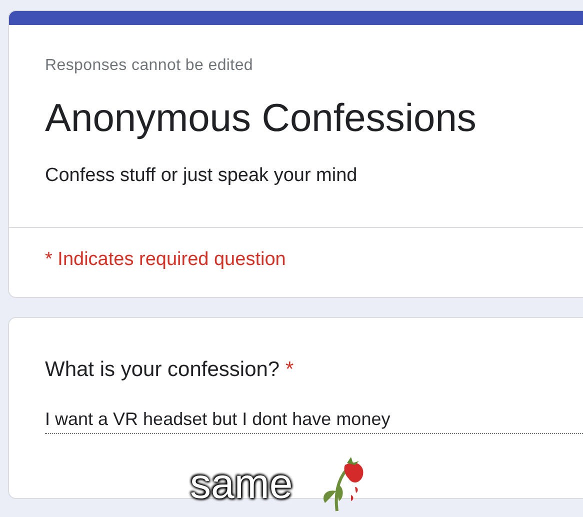 This screenshot has width=583, height=517. What do you see at coordinates (261, 119) in the screenshot?
I see `form-title: Anonymous Confessions` at bounding box center [261, 119].